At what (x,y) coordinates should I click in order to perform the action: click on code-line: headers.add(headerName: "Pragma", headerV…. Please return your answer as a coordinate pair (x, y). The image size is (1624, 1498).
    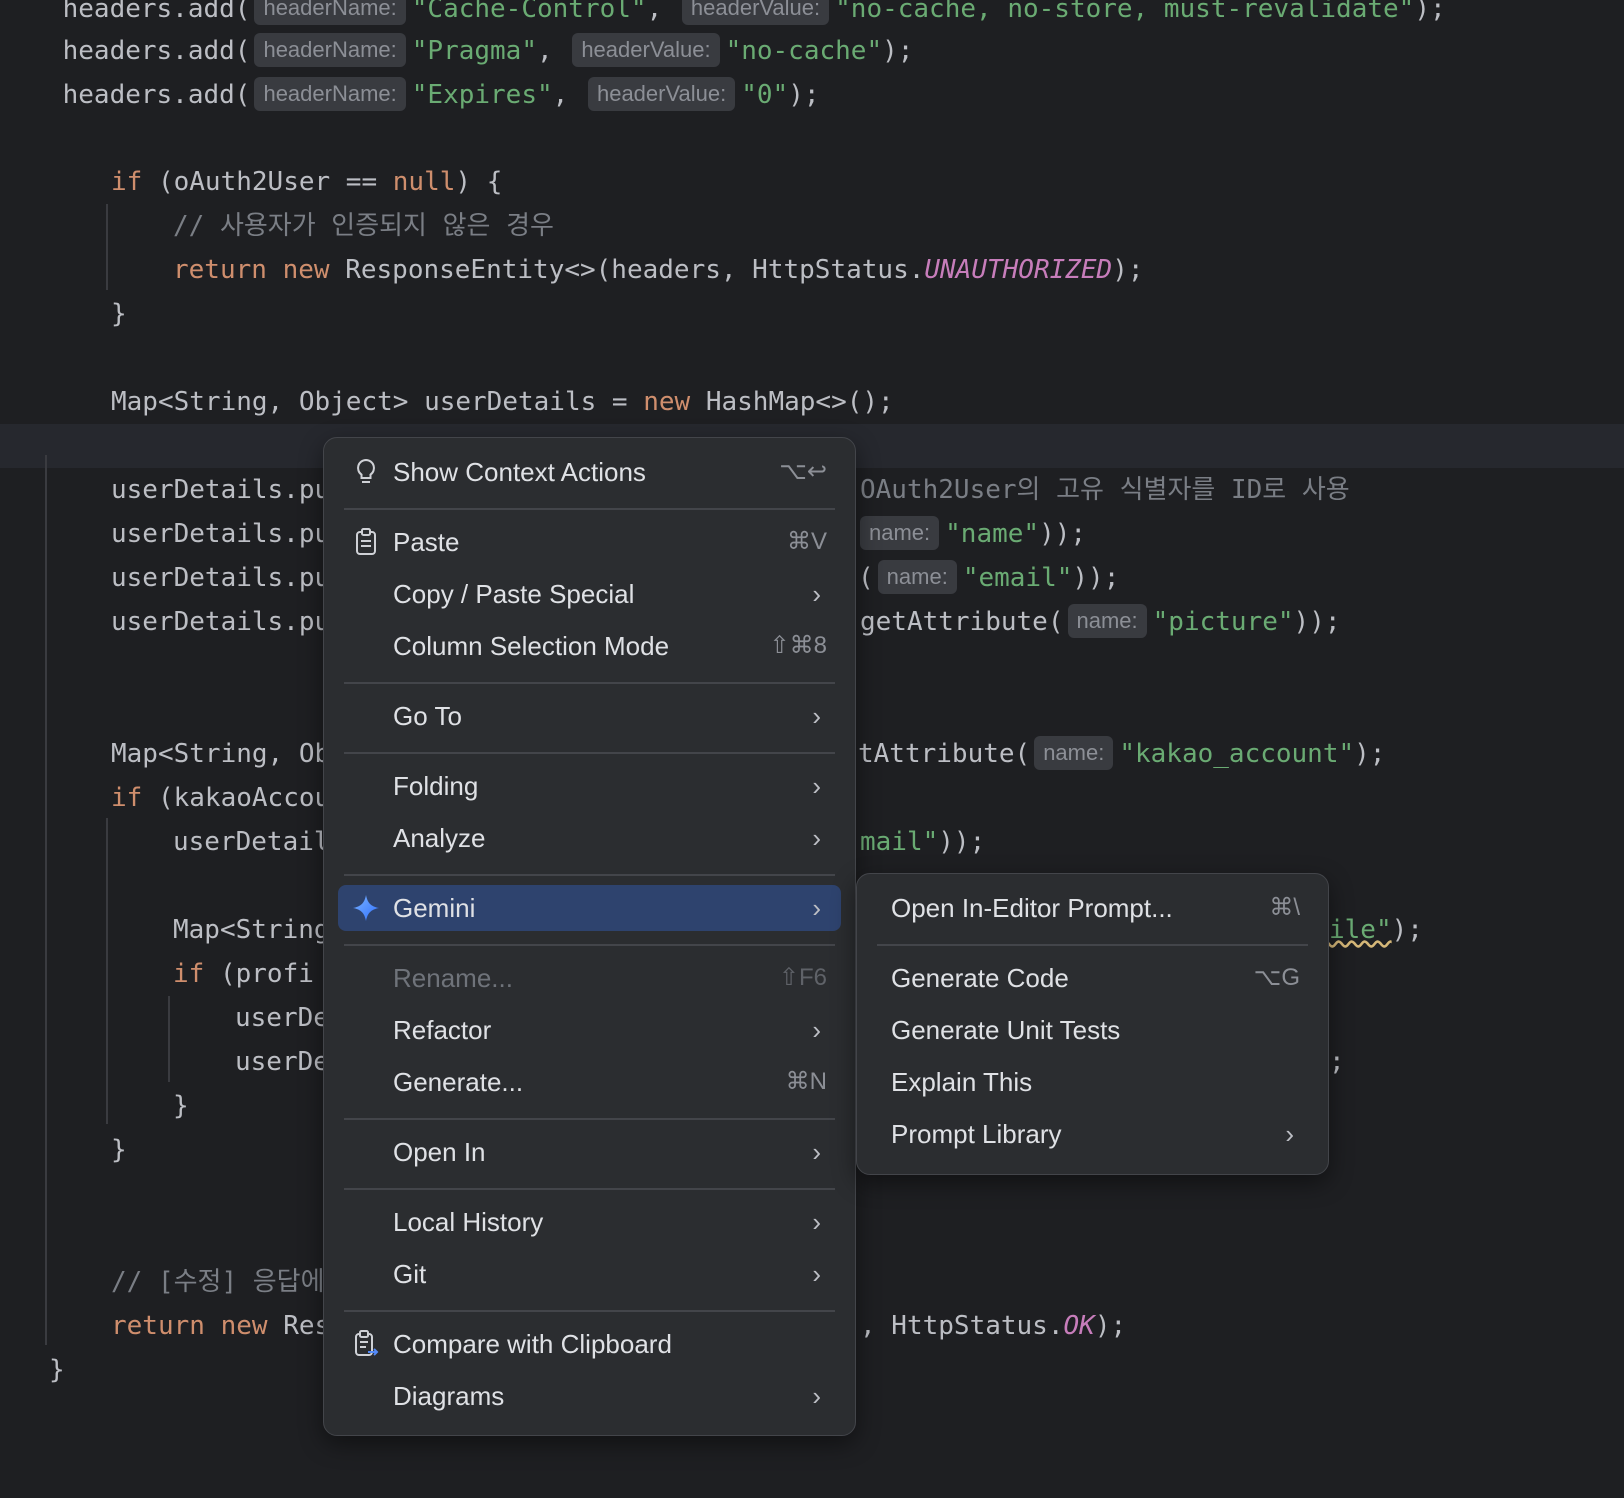
    Looking at the image, I should click on (456, 51).